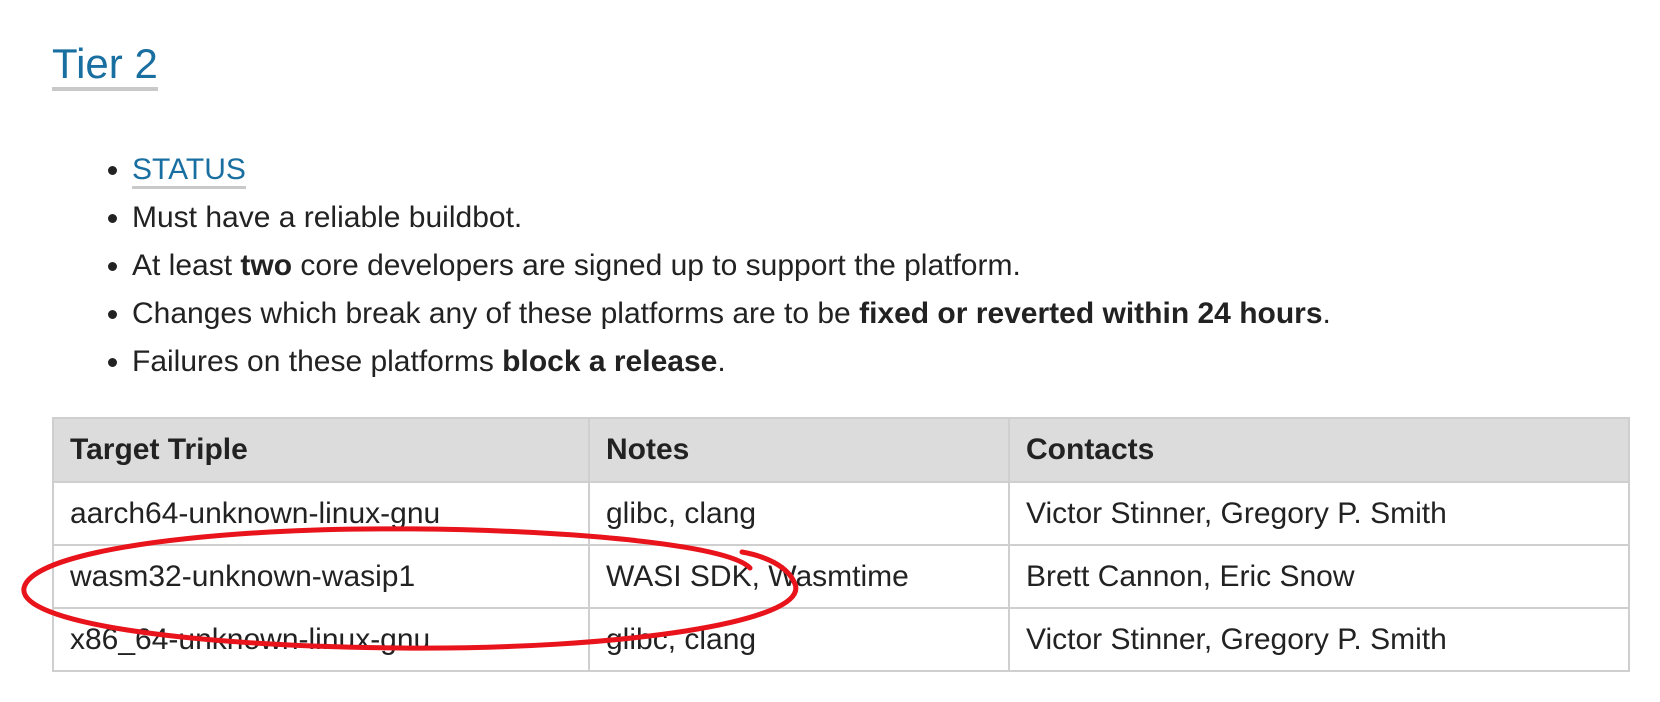 Image resolution: width=1660 pixels, height=702 pixels. I want to click on status-link: STATUS, so click(189, 171).